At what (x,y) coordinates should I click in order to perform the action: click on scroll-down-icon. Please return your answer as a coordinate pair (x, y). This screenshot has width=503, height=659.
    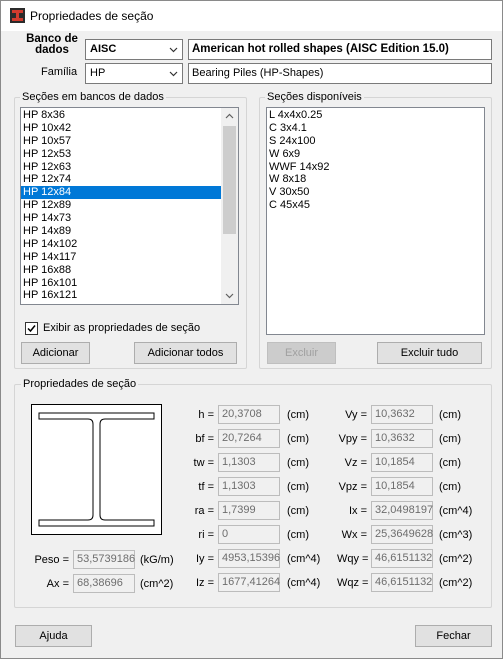
    Looking at the image, I should click on (229, 295).